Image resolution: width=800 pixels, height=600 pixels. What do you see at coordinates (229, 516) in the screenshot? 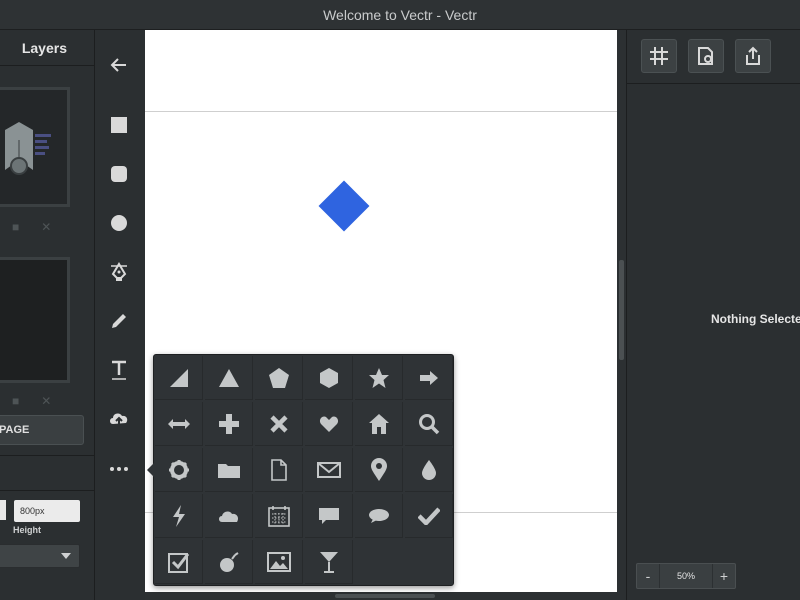
I see `cloud-icon` at bounding box center [229, 516].